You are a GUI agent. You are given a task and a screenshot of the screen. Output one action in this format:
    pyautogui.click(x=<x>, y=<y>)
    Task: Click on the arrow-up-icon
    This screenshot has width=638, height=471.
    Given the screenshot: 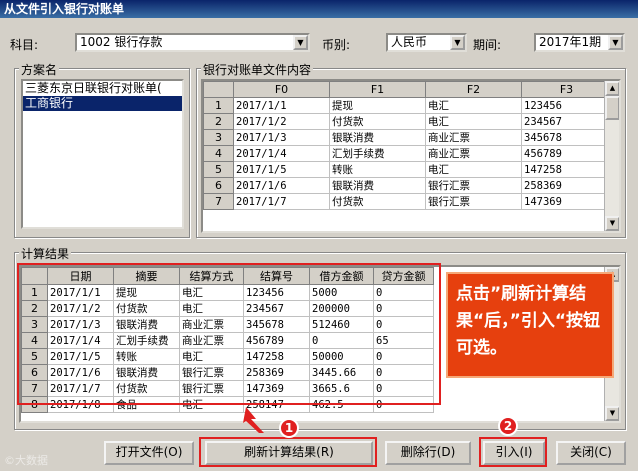 What is the action you would take?
    pyautogui.click(x=253, y=420)
    